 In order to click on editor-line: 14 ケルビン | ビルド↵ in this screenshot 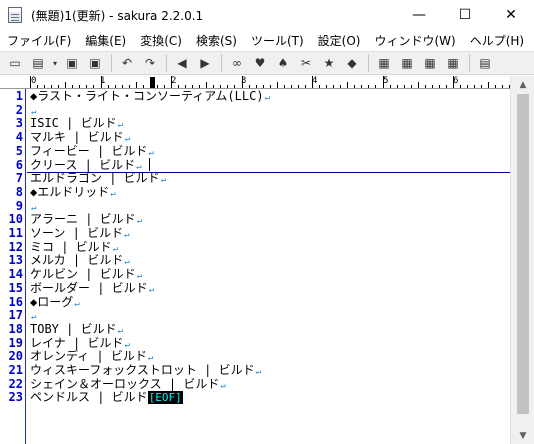, I will do `click(255, 274)`.